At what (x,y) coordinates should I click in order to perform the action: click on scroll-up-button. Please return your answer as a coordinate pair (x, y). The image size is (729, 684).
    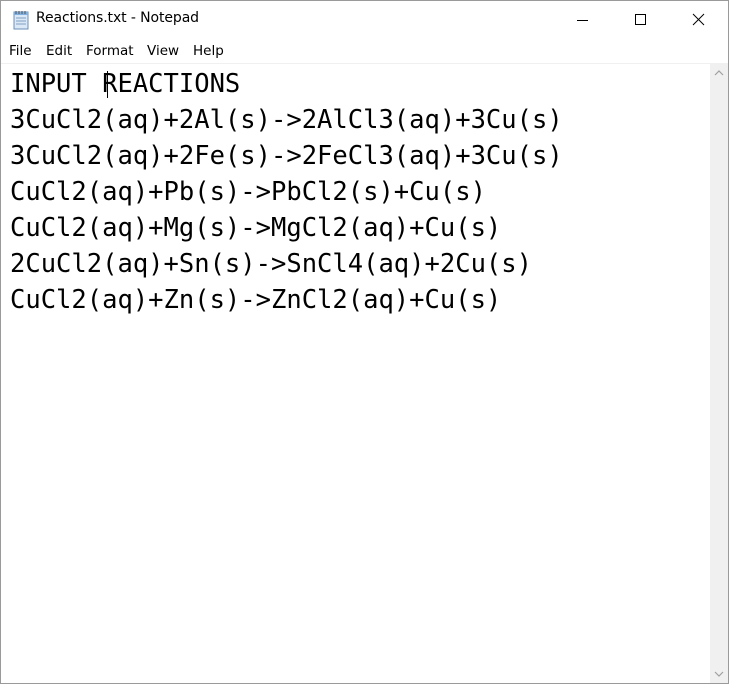
    Looking at the image, I should click on (719, 72).